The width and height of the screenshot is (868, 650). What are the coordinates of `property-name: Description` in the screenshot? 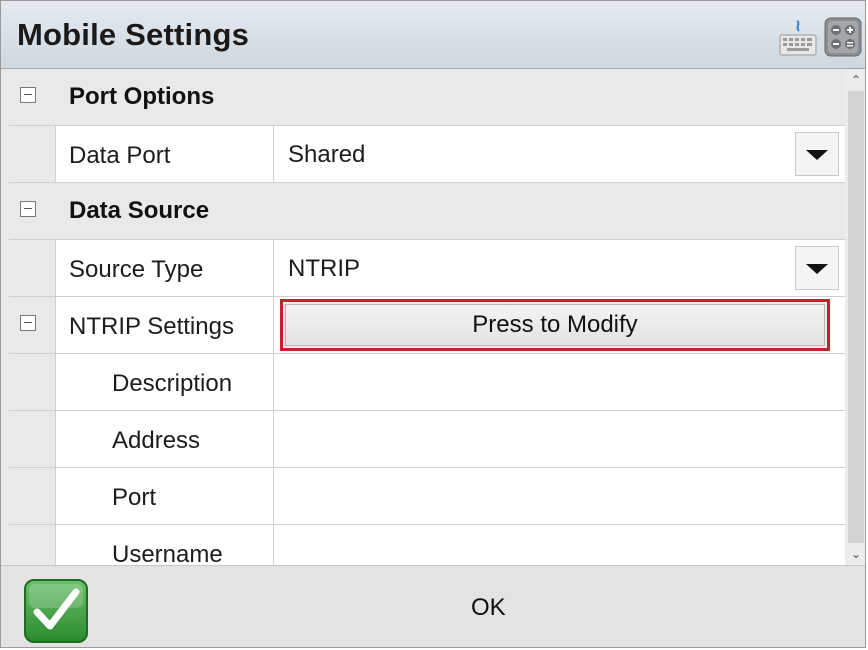 It's located at (164, 382).